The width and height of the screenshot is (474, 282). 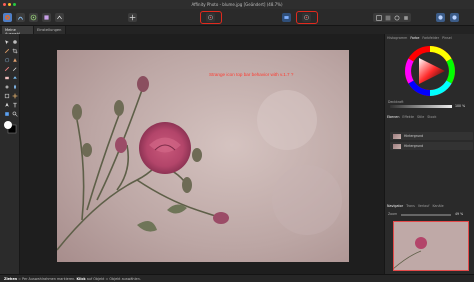 I want to click on tab-ebenen: Ebenen, so click(x=393, y=118).